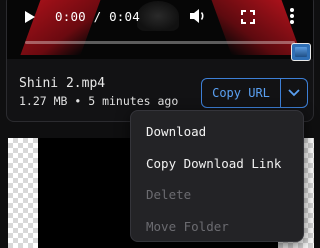 Image resolution: width=320 pixels, height=248 pixels. What do you see at coordinates (217, 164) in the screenshot?
I see `menu-item-copy-download-link: Copy Download Link` at bounding box center [217, 164].